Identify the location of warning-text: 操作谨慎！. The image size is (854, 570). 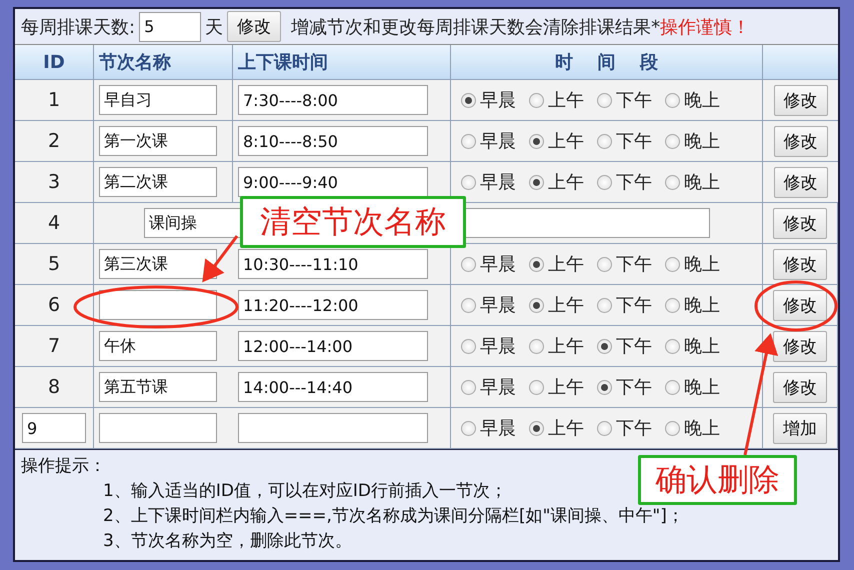
(705, 27).